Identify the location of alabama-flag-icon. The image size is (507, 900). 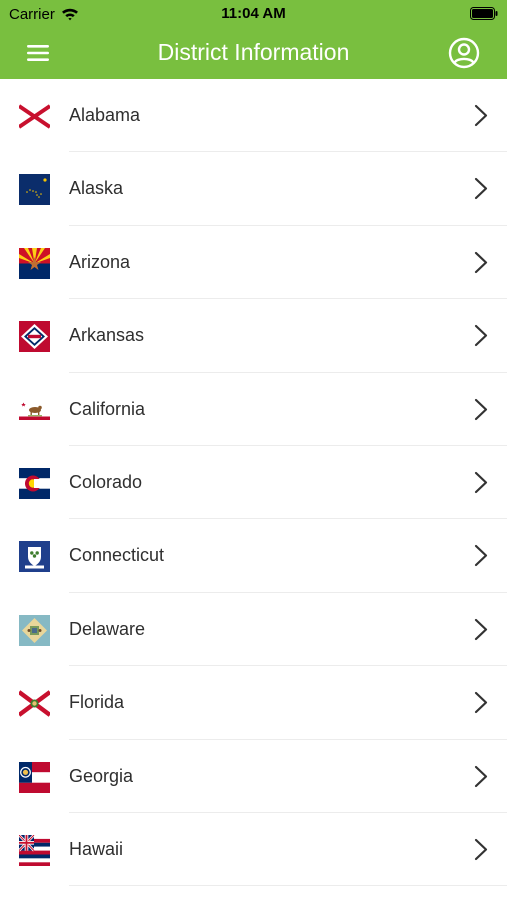
(34, 116).